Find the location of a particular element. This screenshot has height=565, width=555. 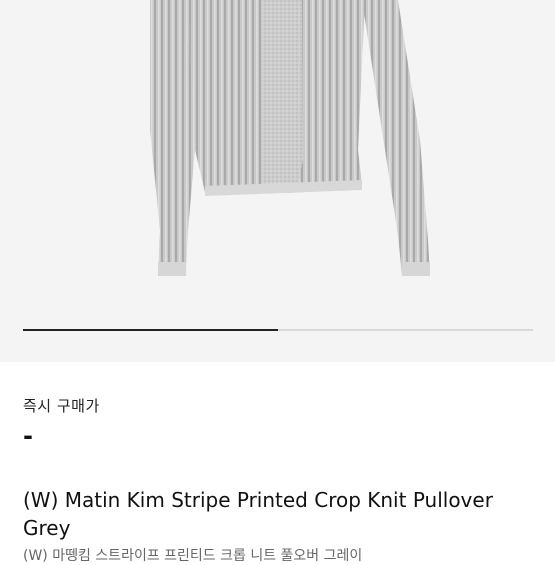

instant-buy-price: - is located at coordinates (28, 436).